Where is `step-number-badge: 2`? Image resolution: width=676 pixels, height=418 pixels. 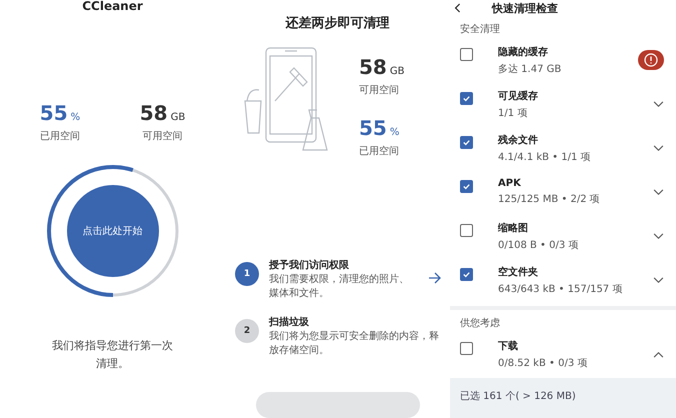 step-number-badge: 2 is located at coordinates (247, 331).